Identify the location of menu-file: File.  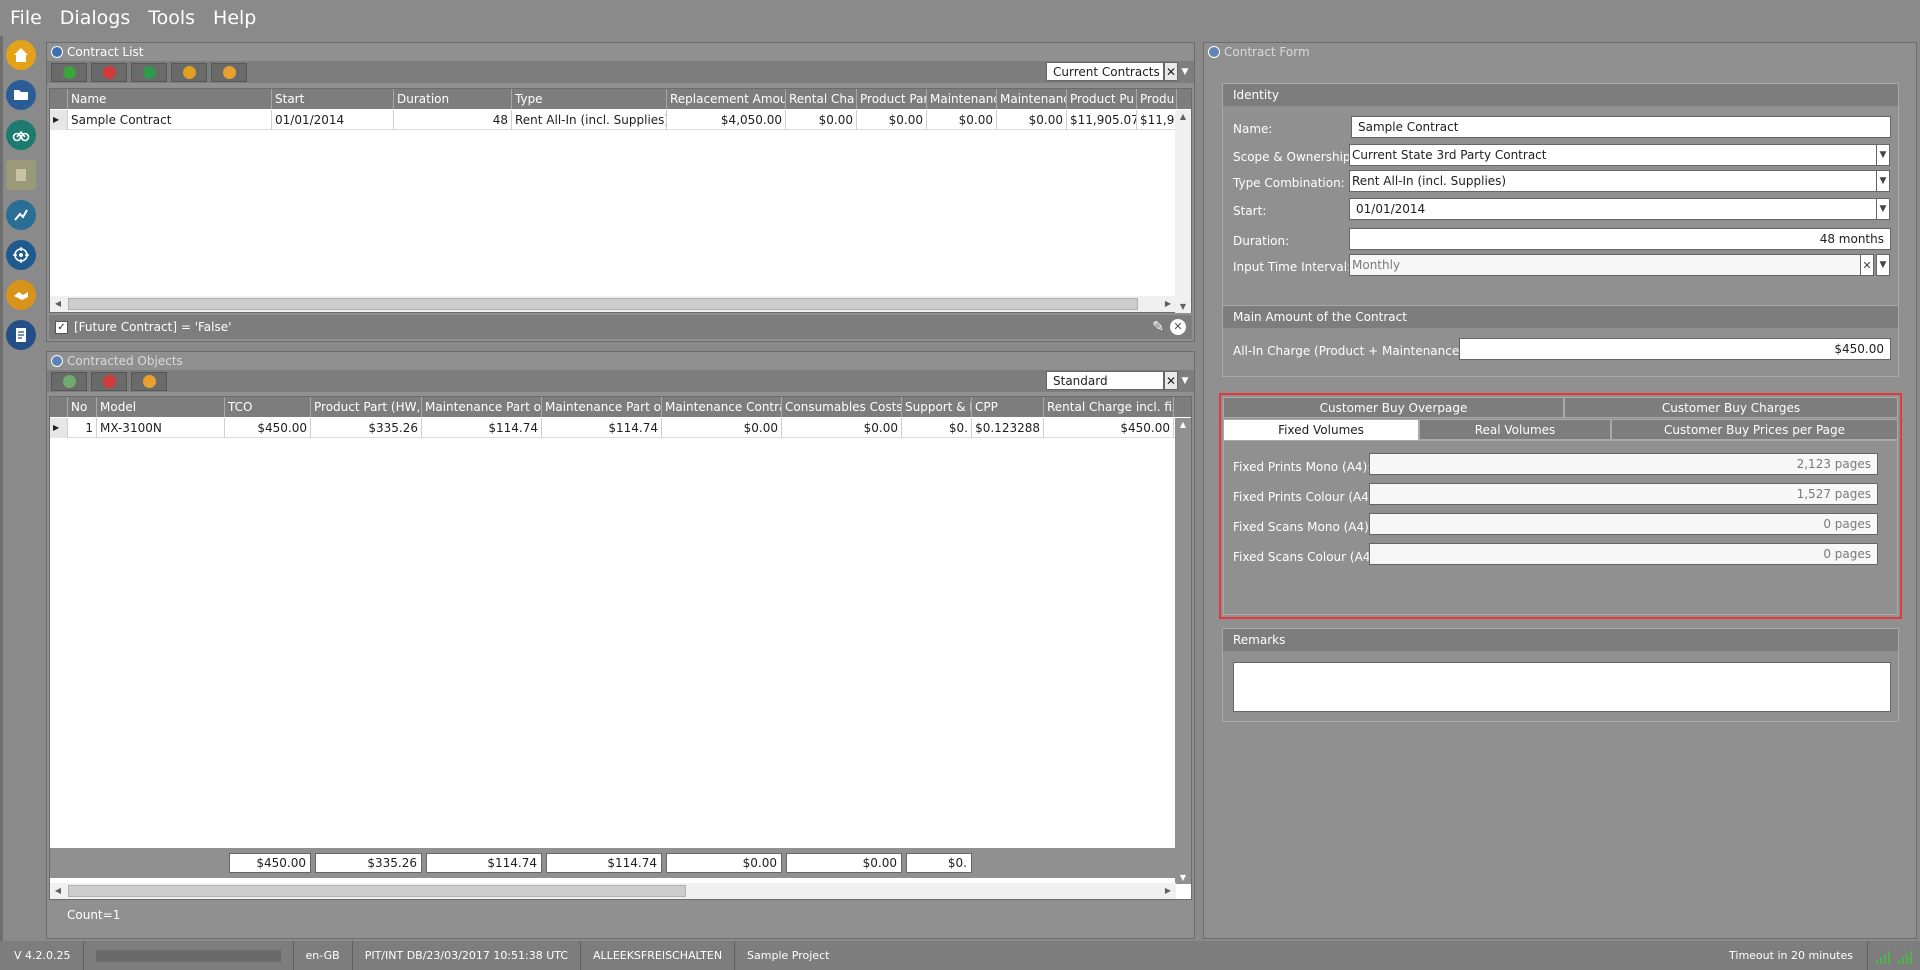
(26, 18).